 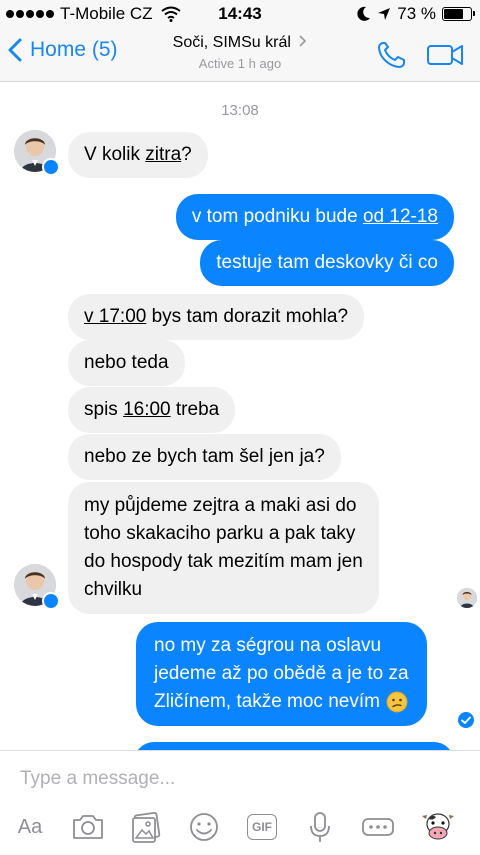 I want to click on message-bubble-incoming: nebo teda, so click(x=126, y=363).